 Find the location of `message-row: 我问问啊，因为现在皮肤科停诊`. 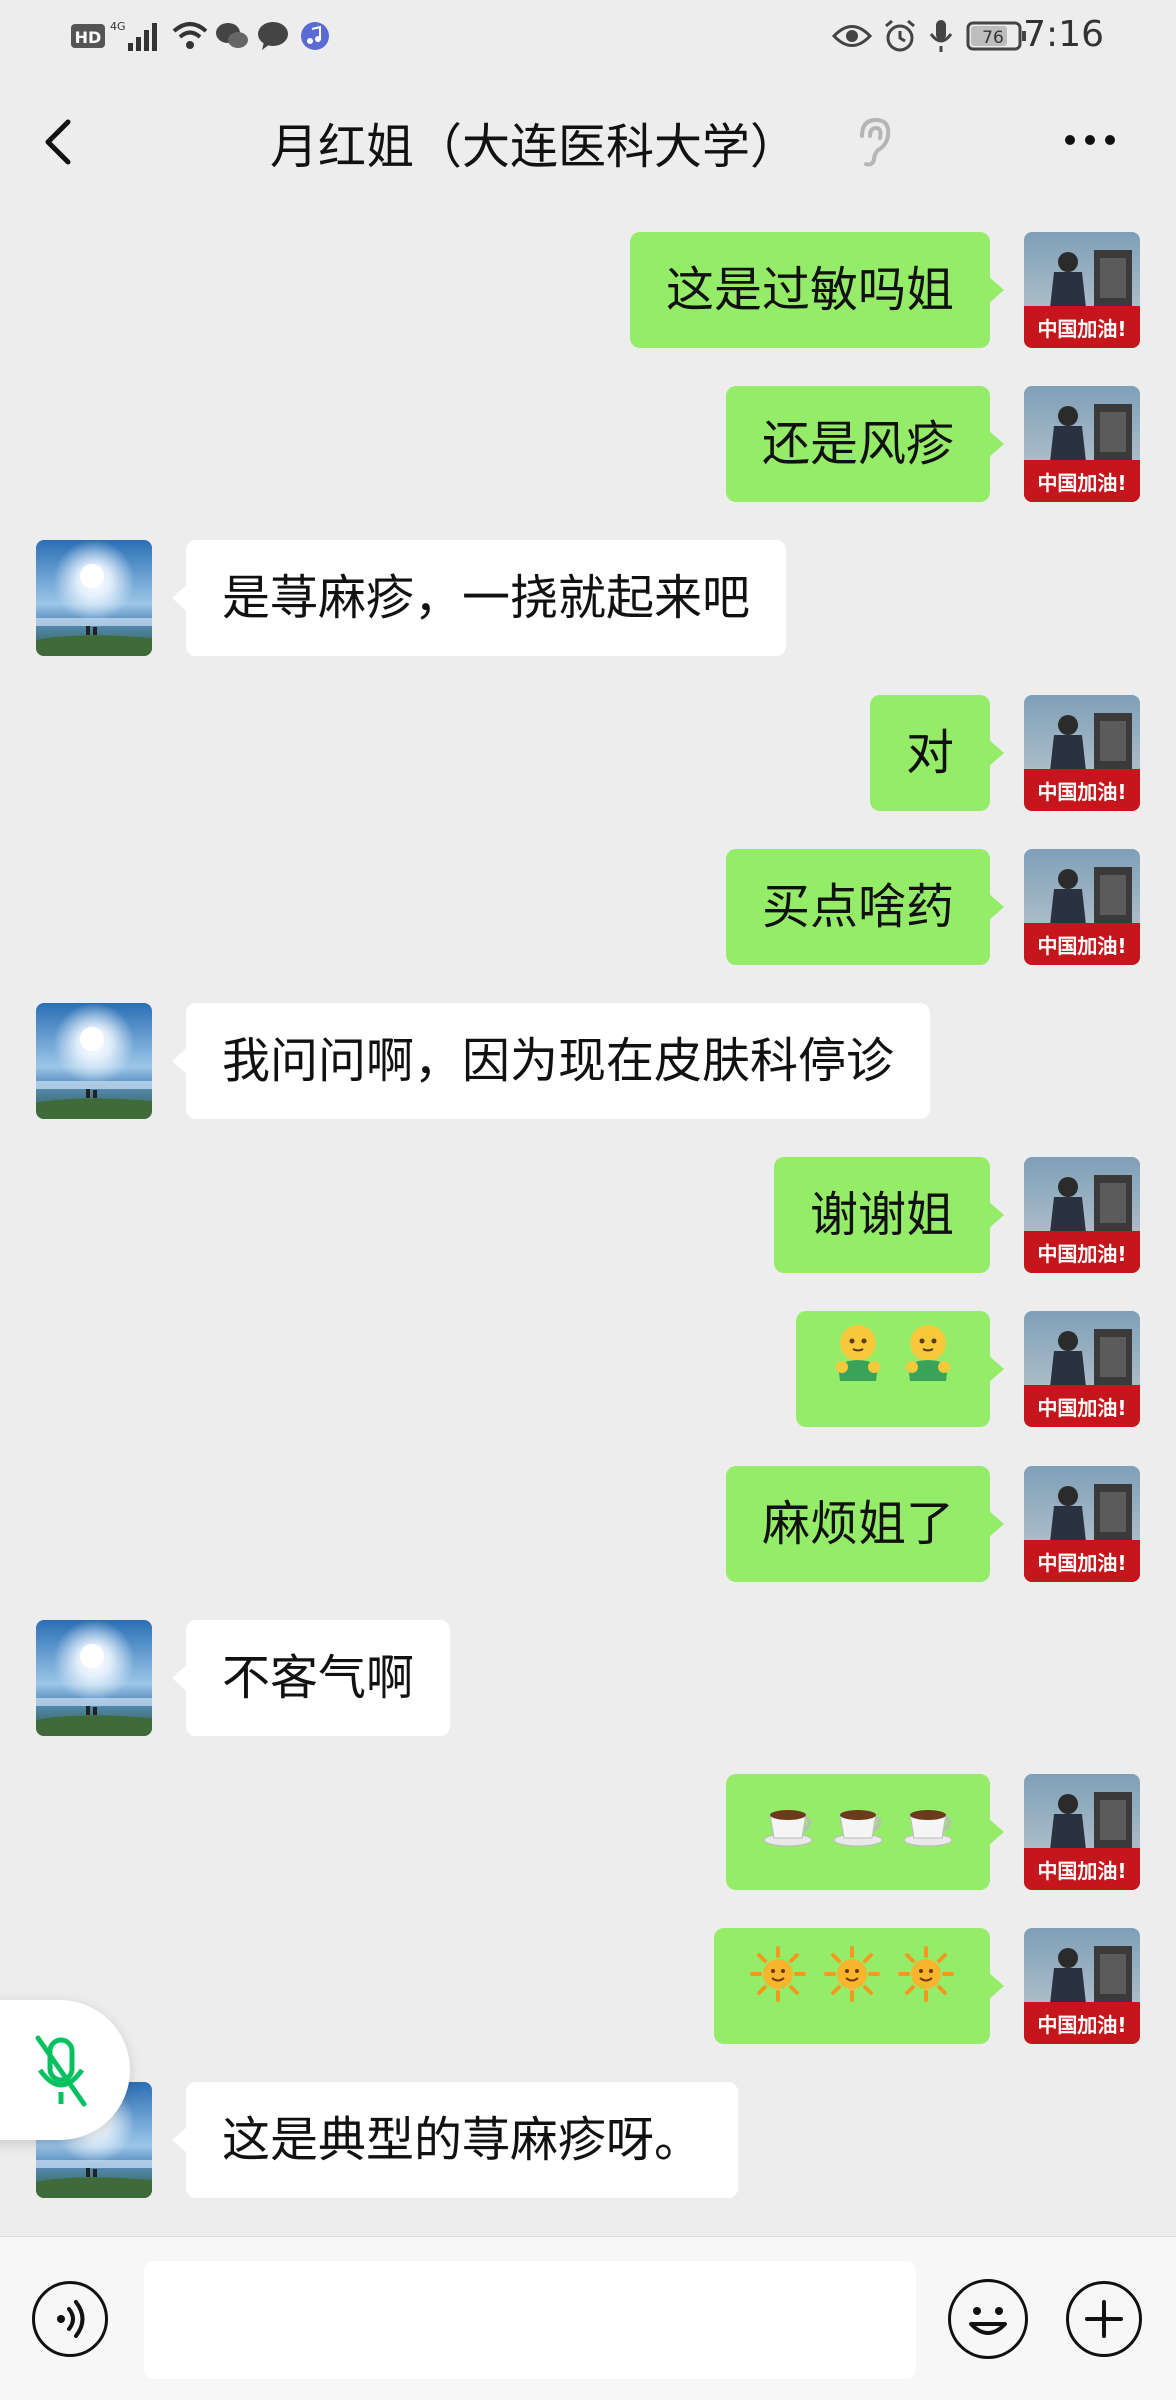

message-row: 我问问啊，因为现在皮肤科停诊 is located at coordinates (588, 1061).